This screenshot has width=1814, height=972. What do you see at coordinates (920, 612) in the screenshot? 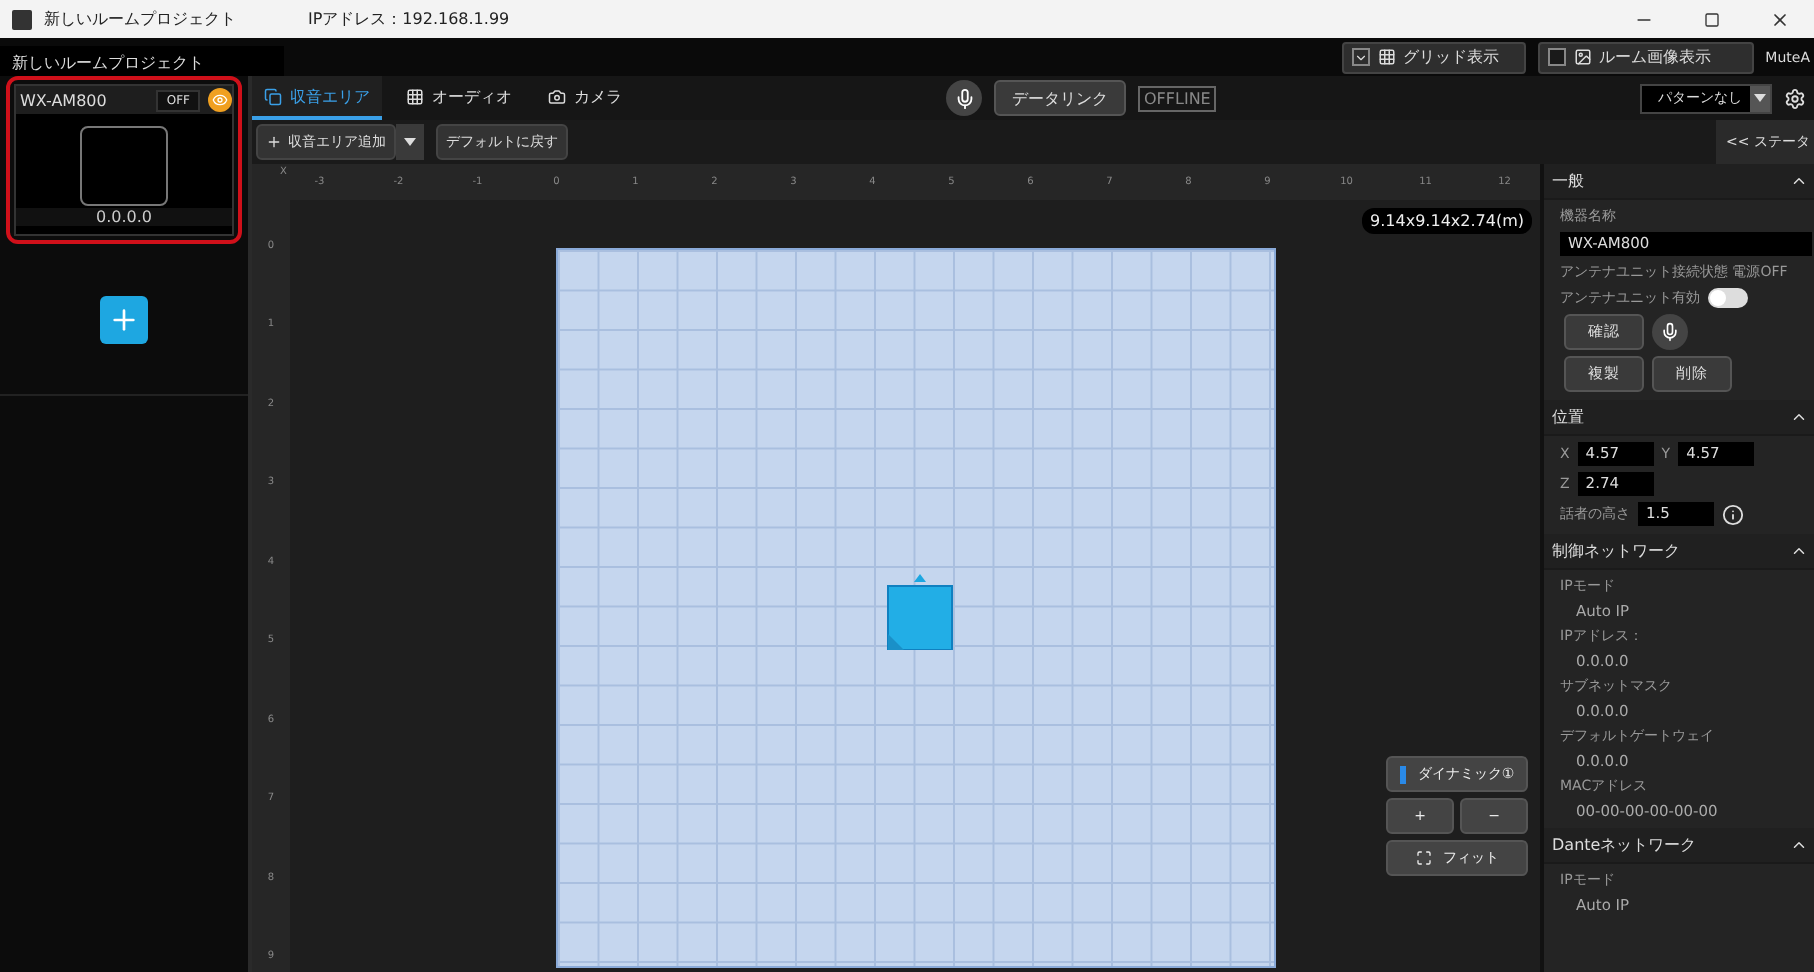
I see `device-icon` at bounding box center [920, 612].